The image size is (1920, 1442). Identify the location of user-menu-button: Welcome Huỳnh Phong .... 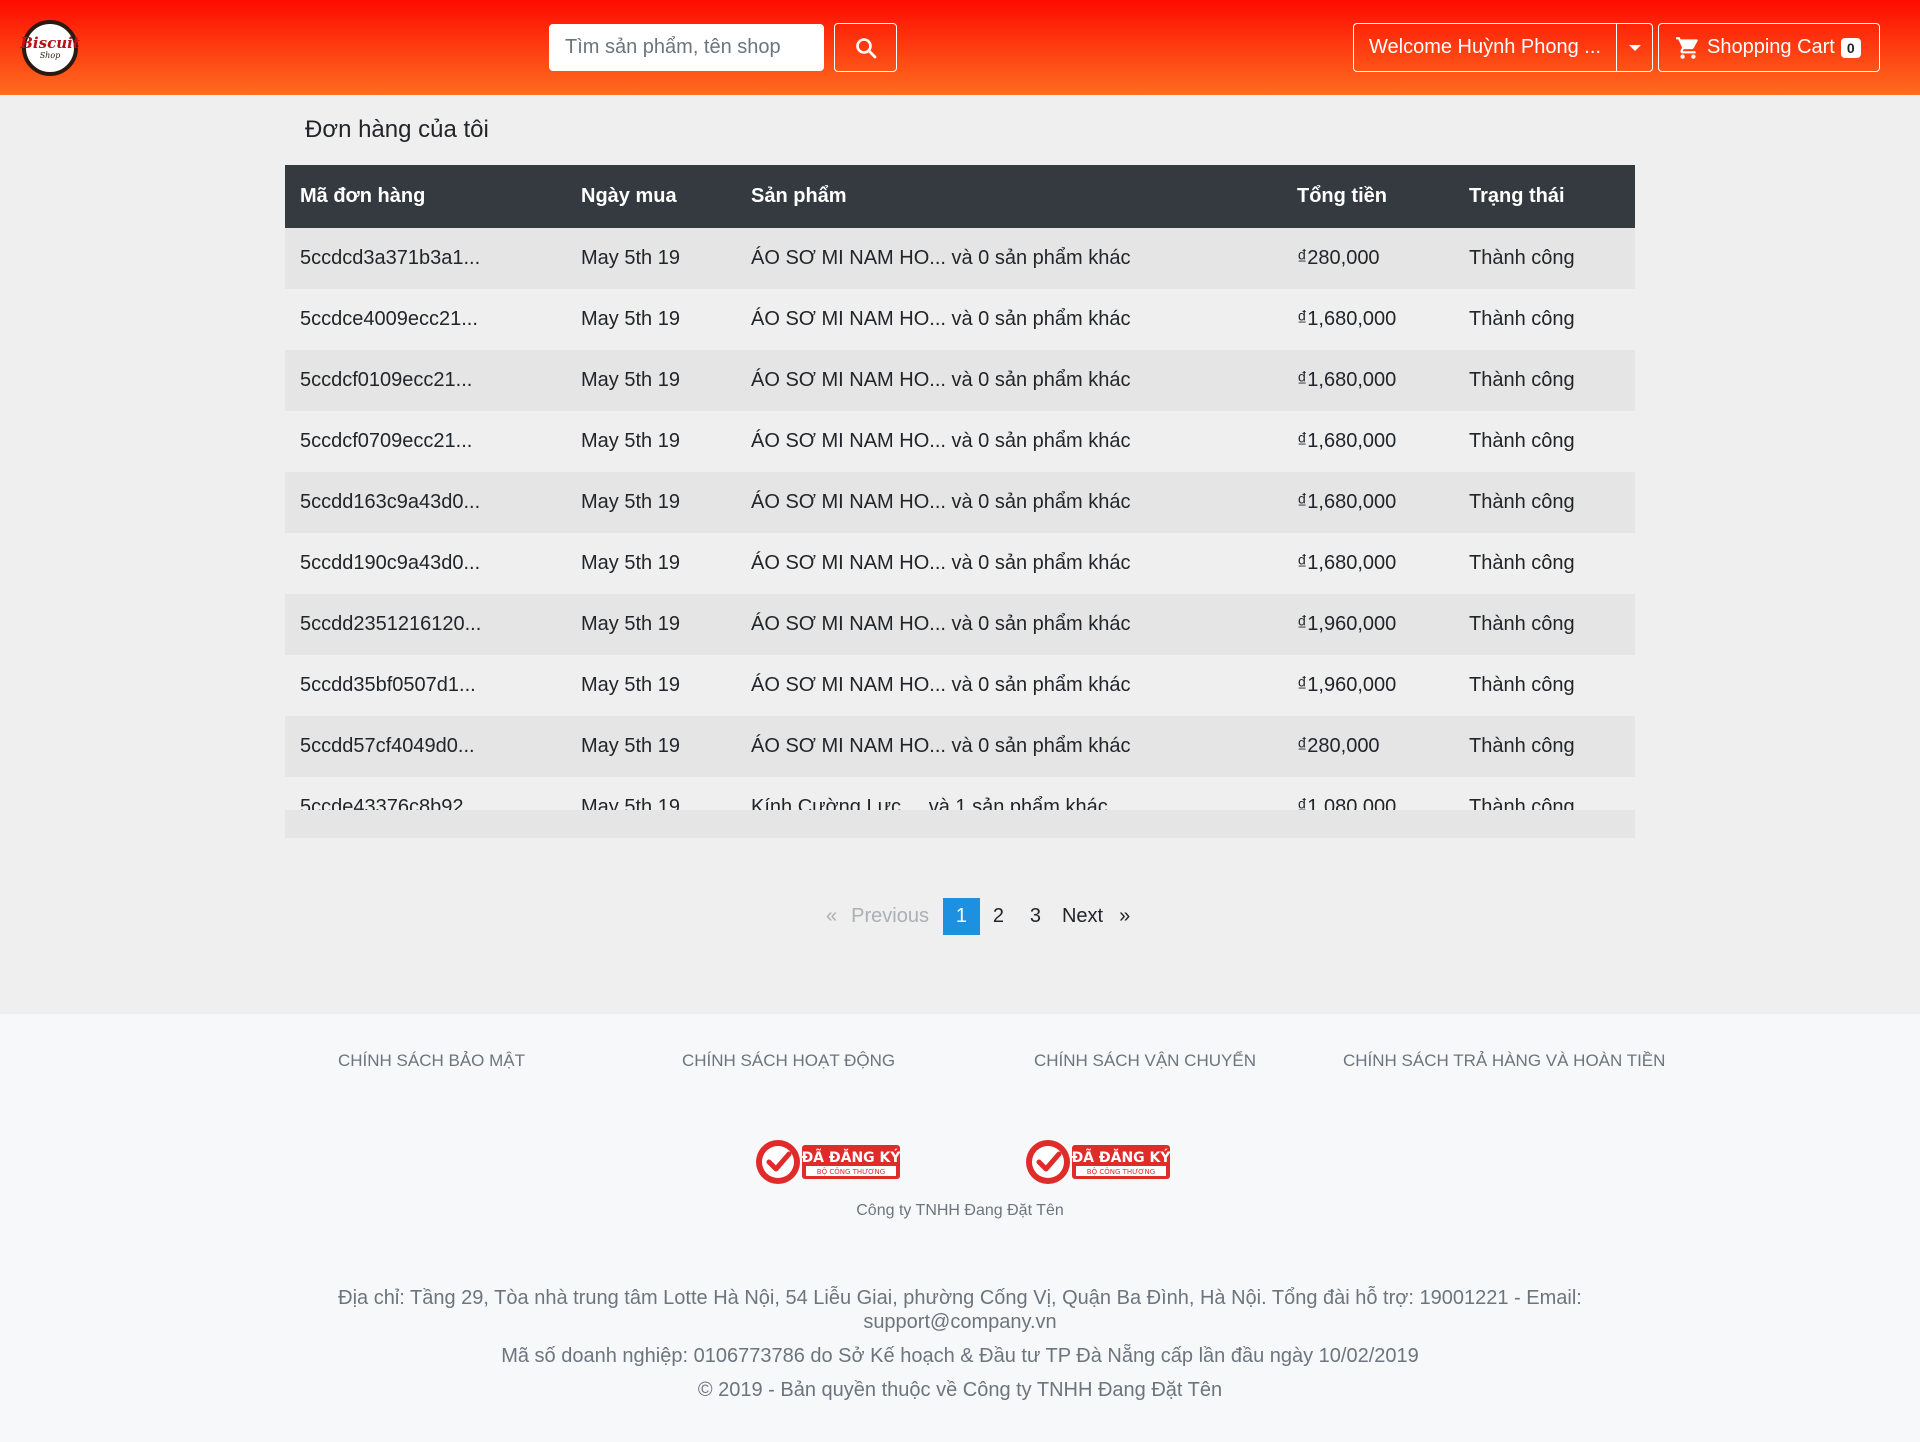
(1485, 47).